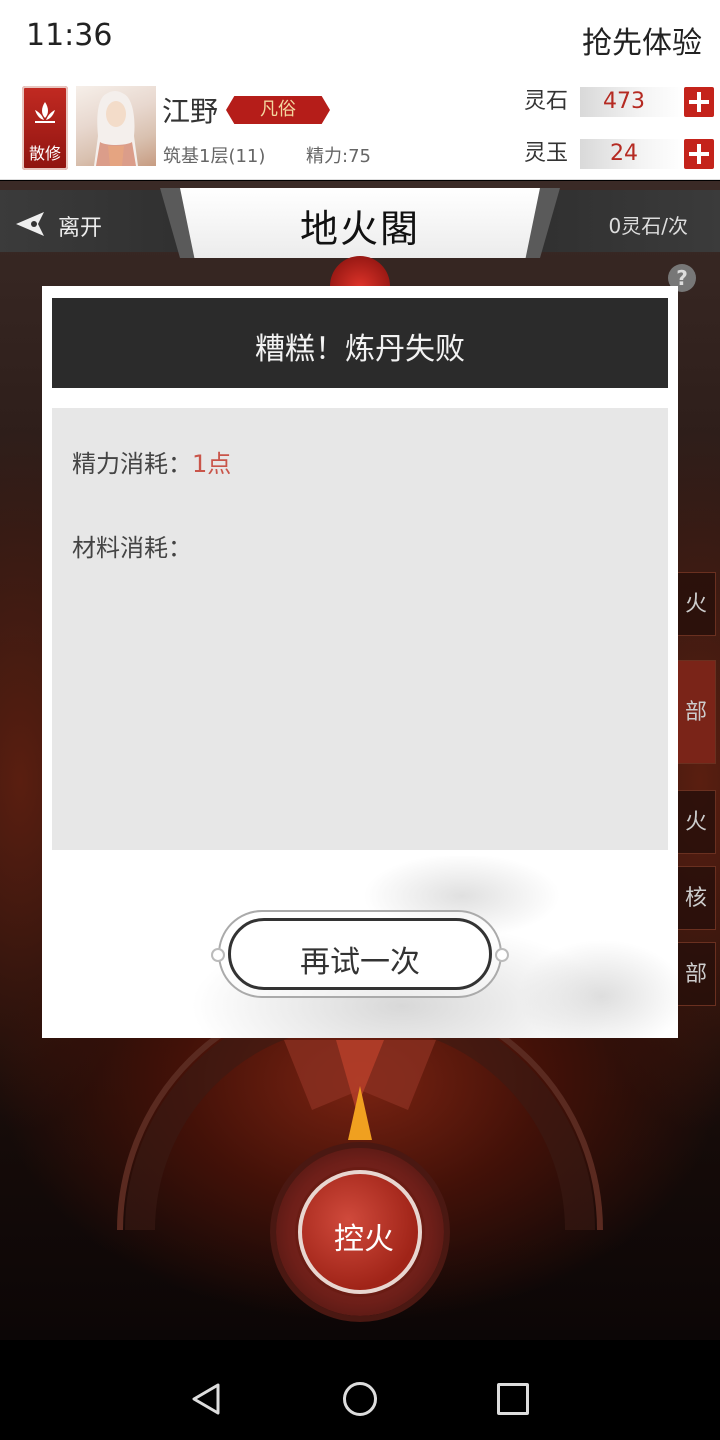 This screenshot has height=1440, width=720. What do you see at coordinates (44, 153) in the screenshot?
I see `sect-label: 散修` at bounding box center [44, 153].